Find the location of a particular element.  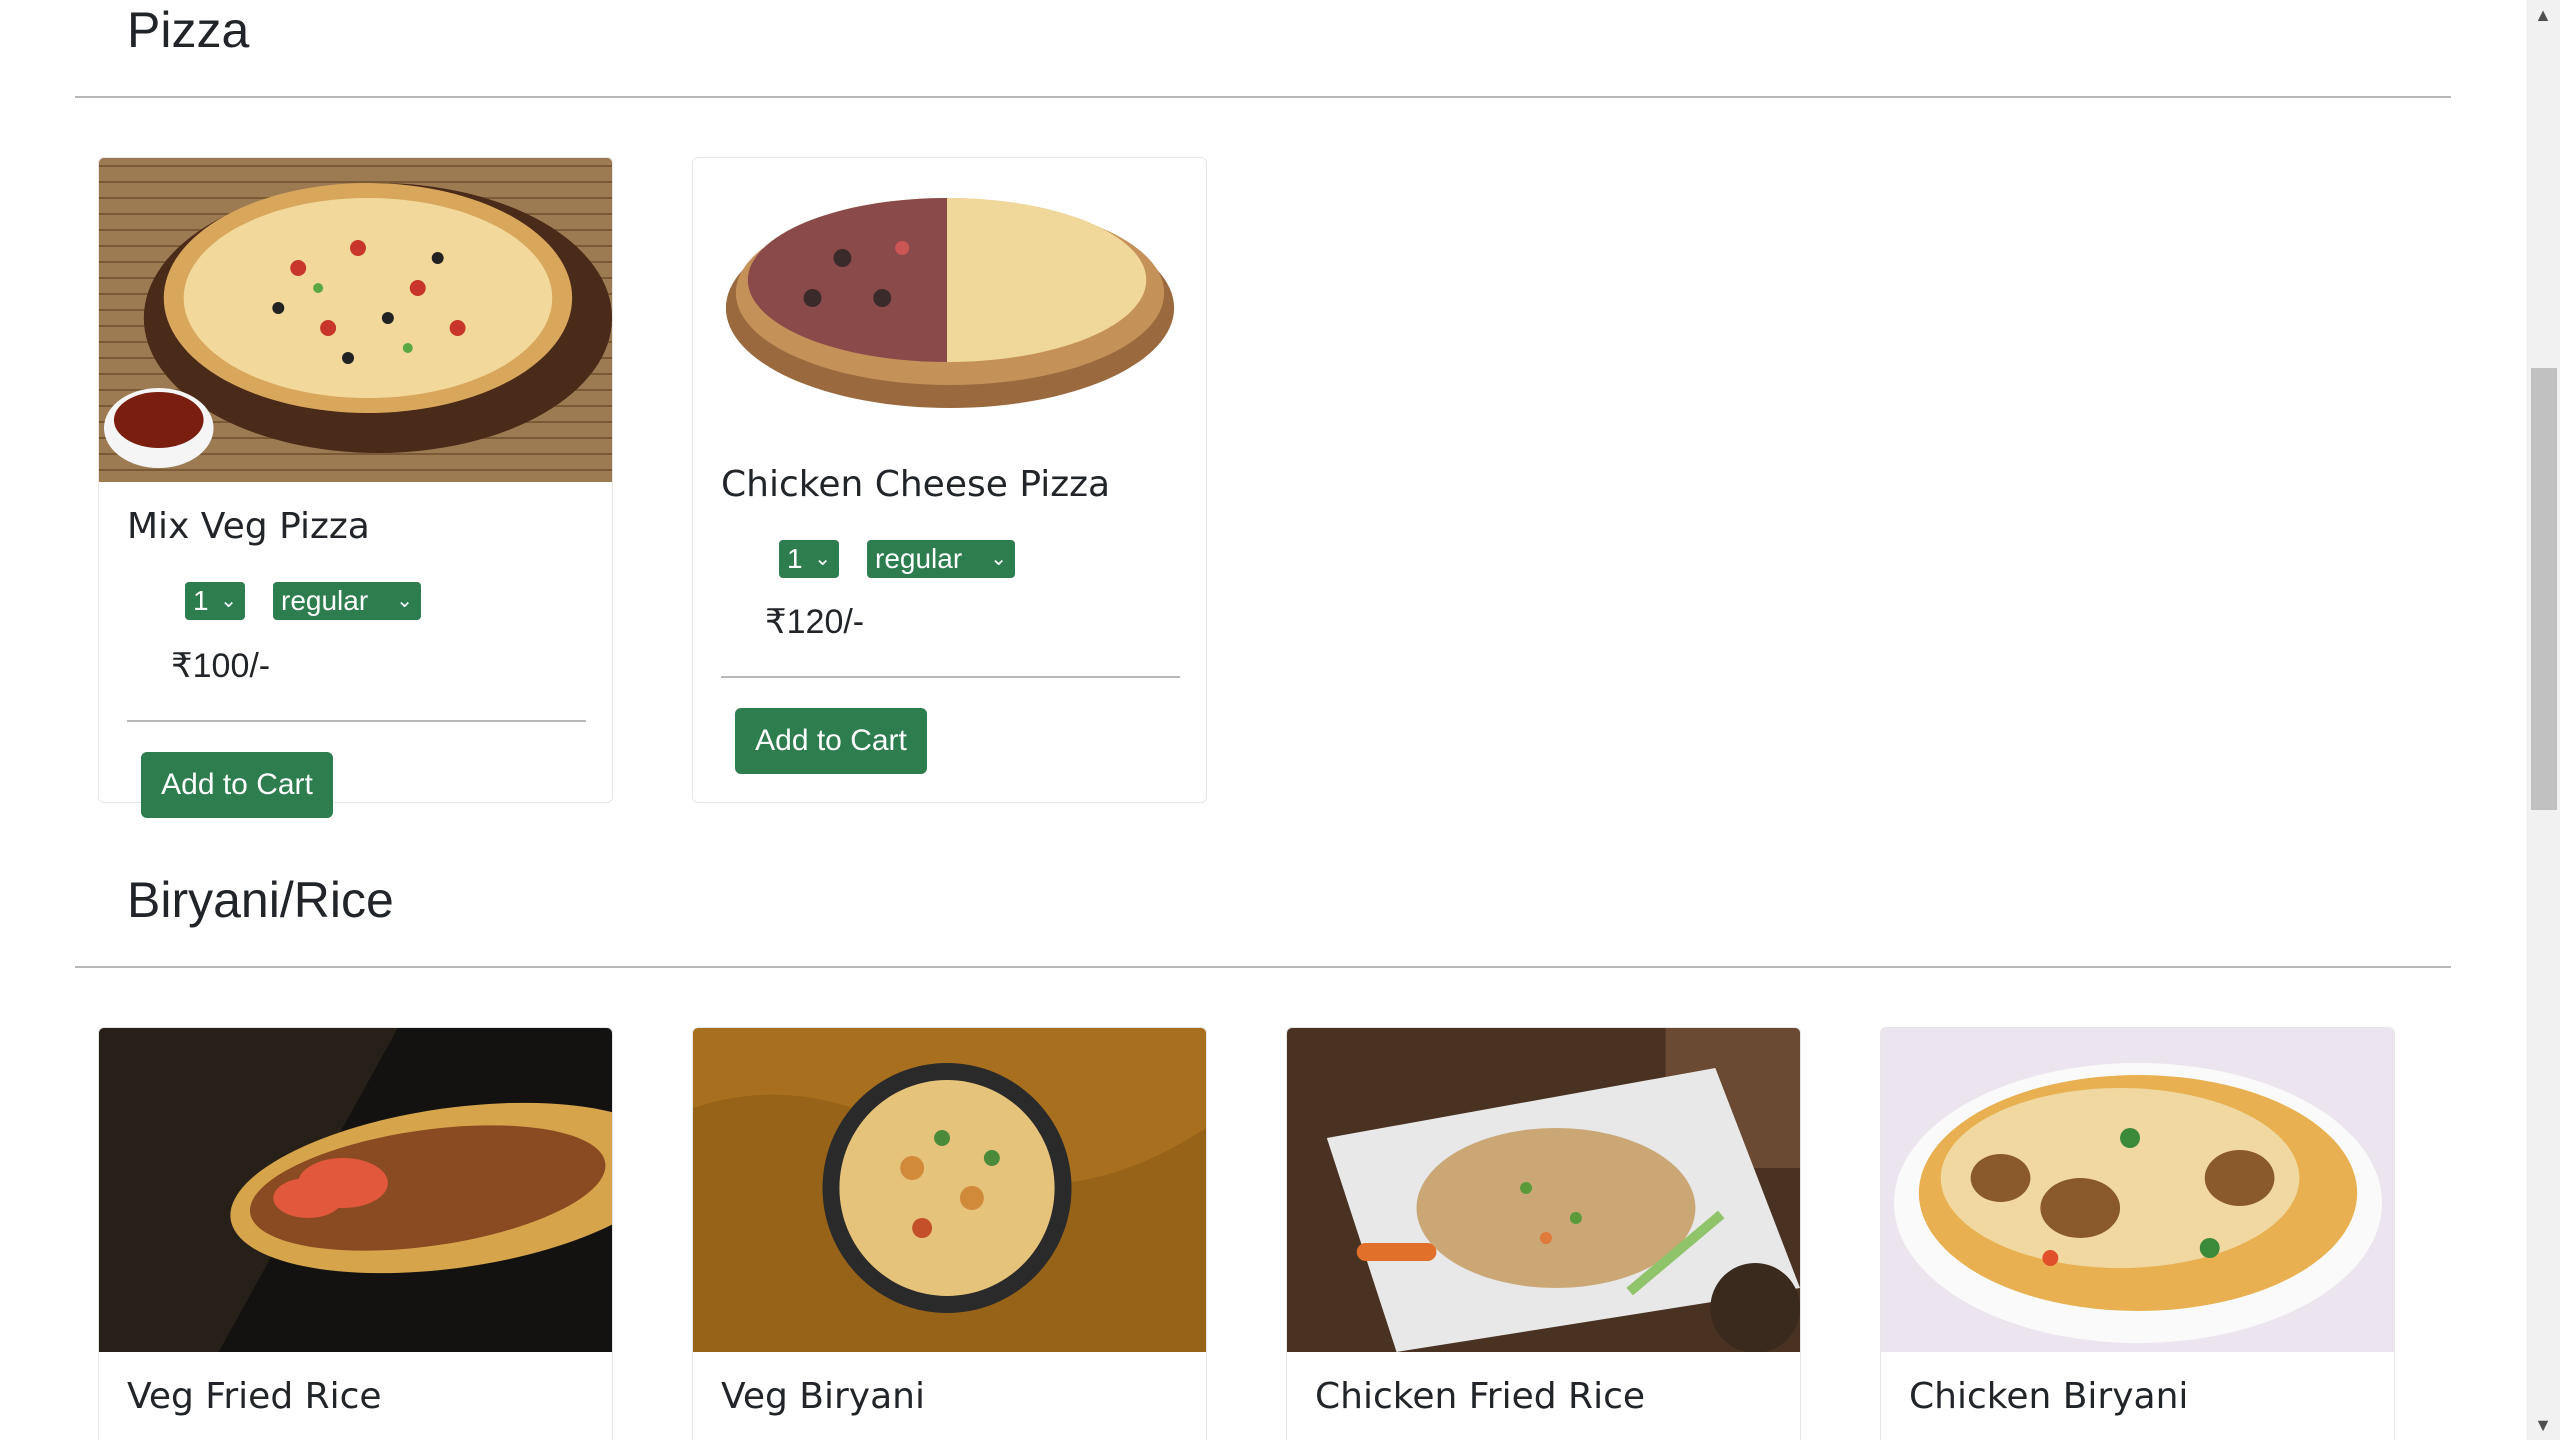

product-image-mix-veg-pizza is located at coordinates (355, 320).